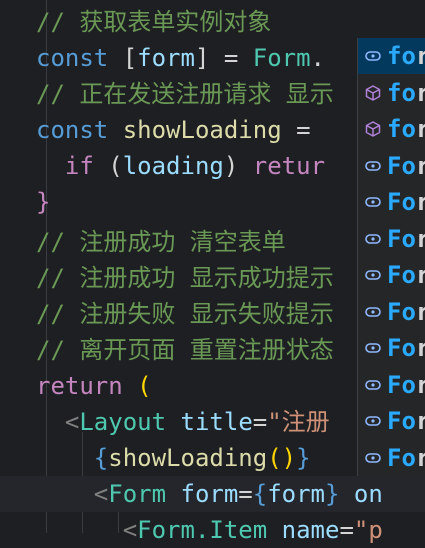  What do you see at coordinates (72, 166) in the screenshot?
I see `code-token: if` at bounding box center [72, 166].